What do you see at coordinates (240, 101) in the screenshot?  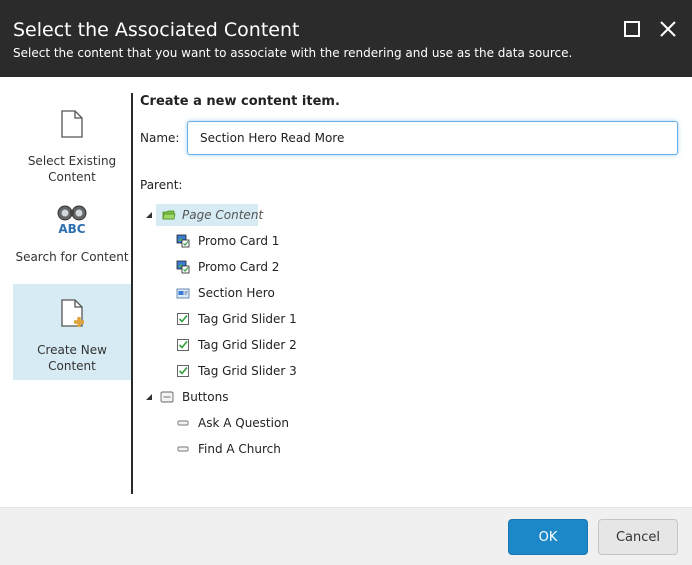 I see `section-title: Create a new content item.` at bounding box center [240, 101].